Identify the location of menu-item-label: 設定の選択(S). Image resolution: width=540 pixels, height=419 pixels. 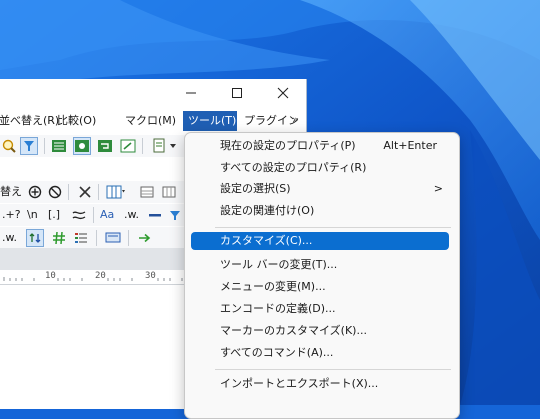
(255, 188).